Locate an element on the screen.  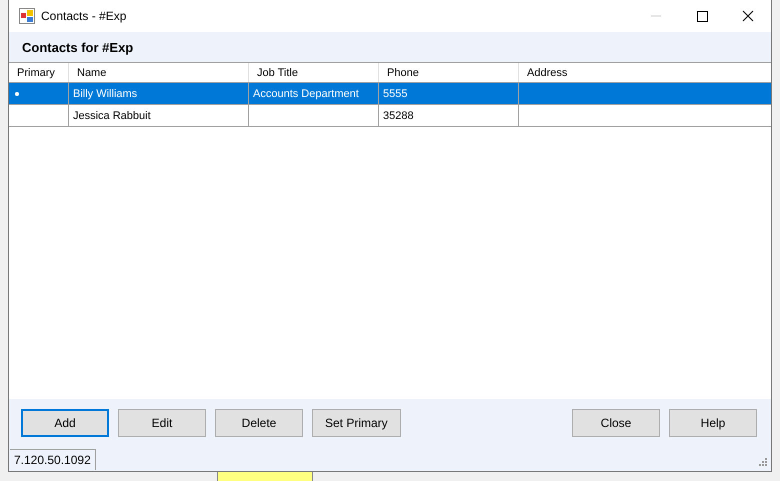
dialog-button: Add is located at coordinates (65, 423).